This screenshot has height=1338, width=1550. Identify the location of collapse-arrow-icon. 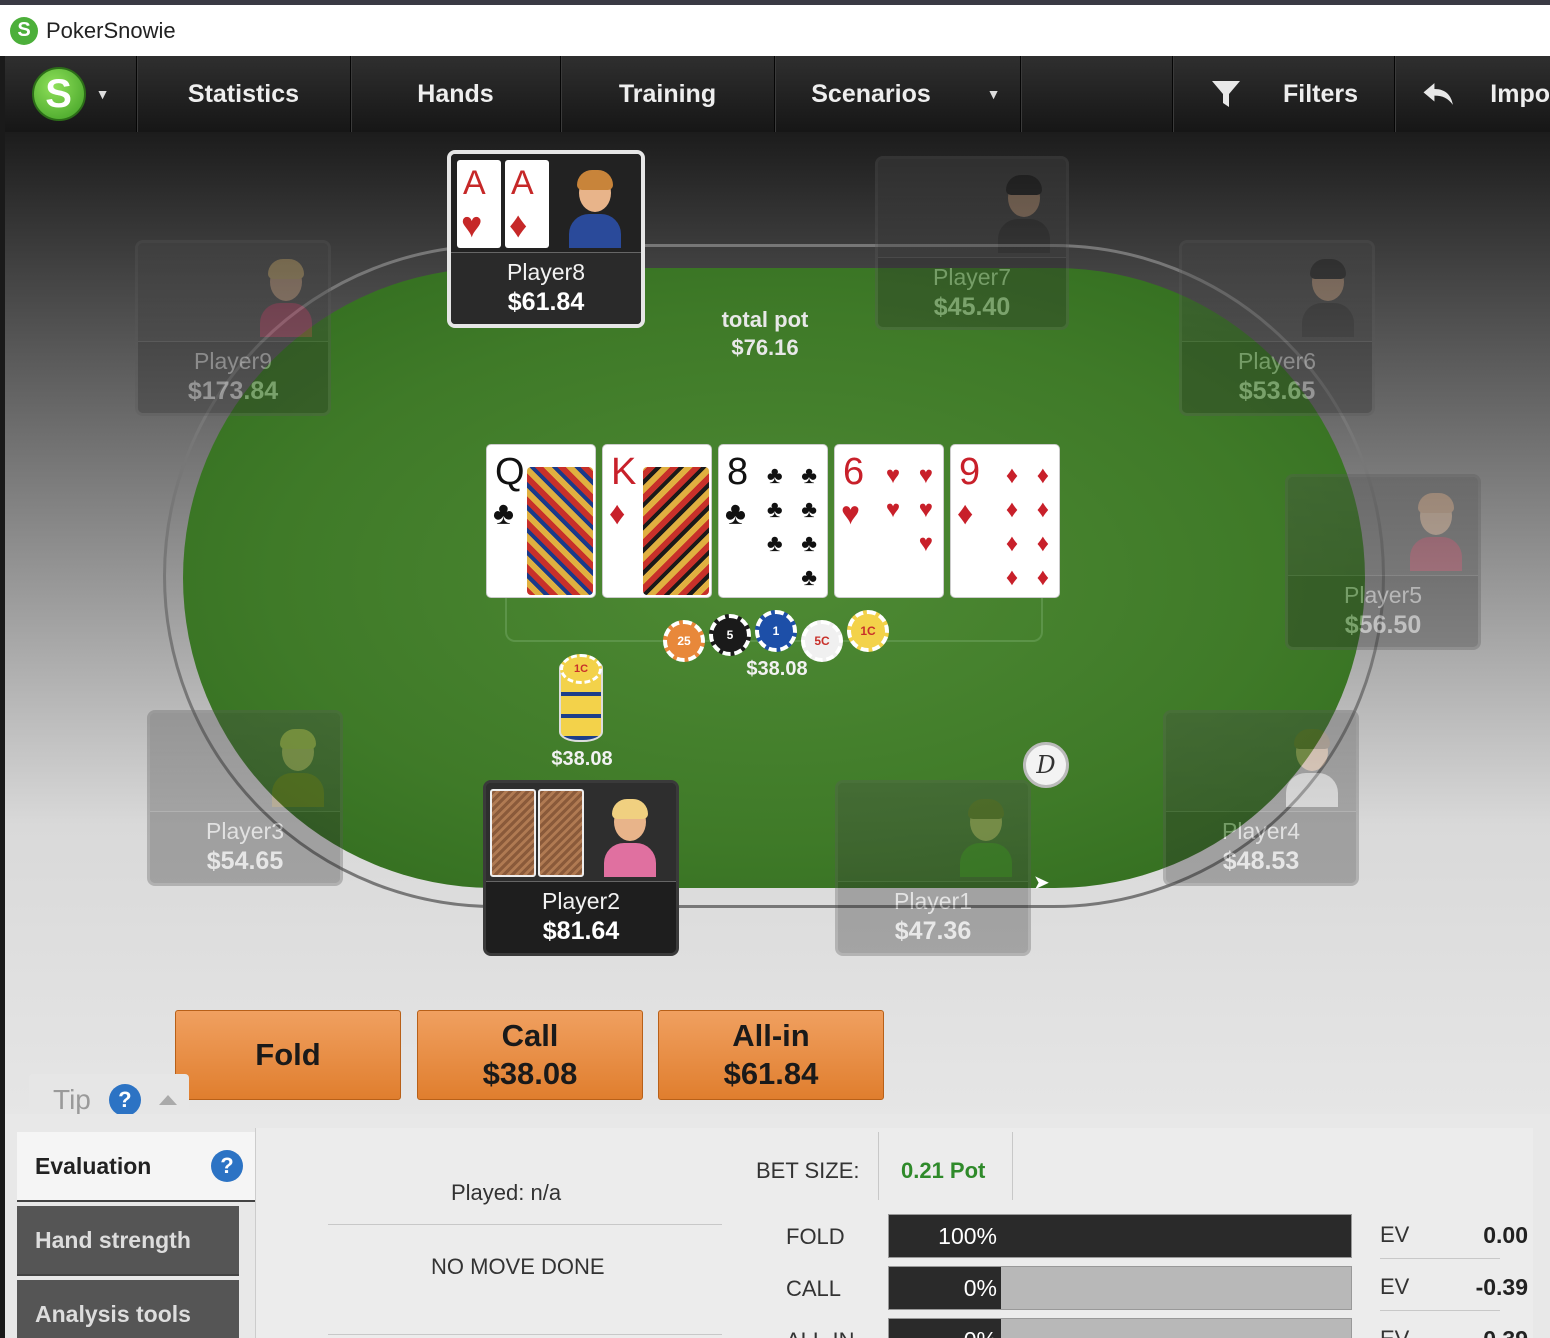
(167, 1100).